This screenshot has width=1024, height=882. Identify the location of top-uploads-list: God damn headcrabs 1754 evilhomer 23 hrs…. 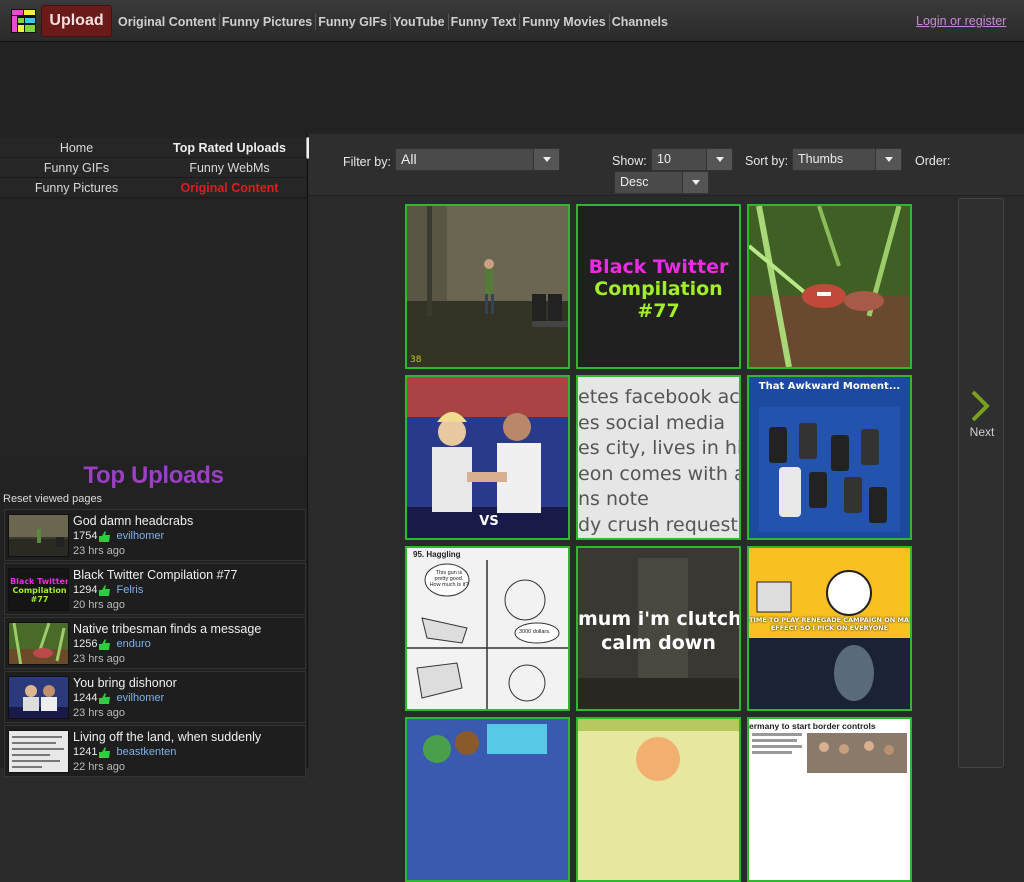
(155, 644).